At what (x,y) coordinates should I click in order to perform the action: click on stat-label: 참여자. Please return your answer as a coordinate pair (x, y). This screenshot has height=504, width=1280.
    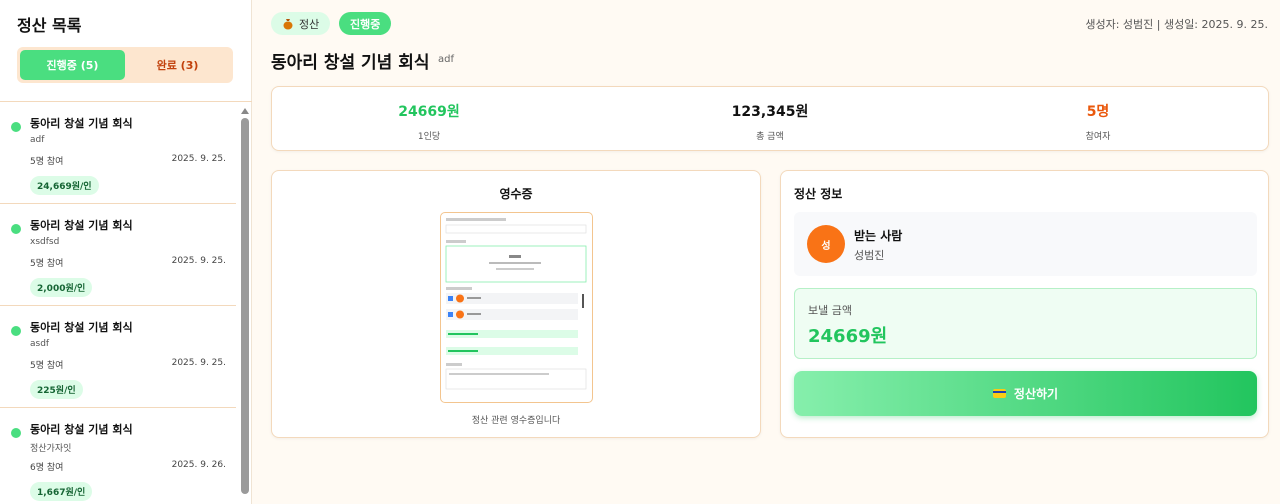
    Looking at the image, I should click on (1098, 137).